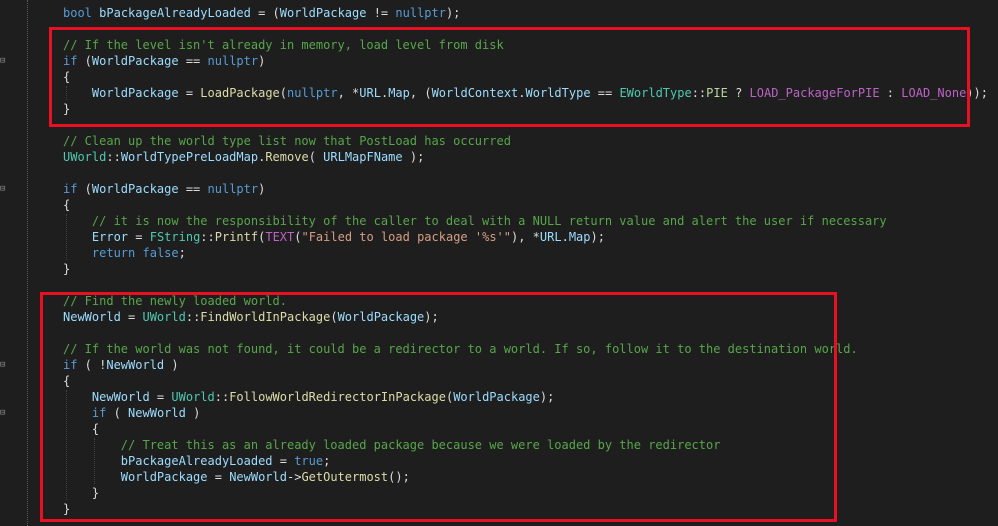 This screenshot has height=526, width=998. I want to click on code-token: if, so click(70, 189).